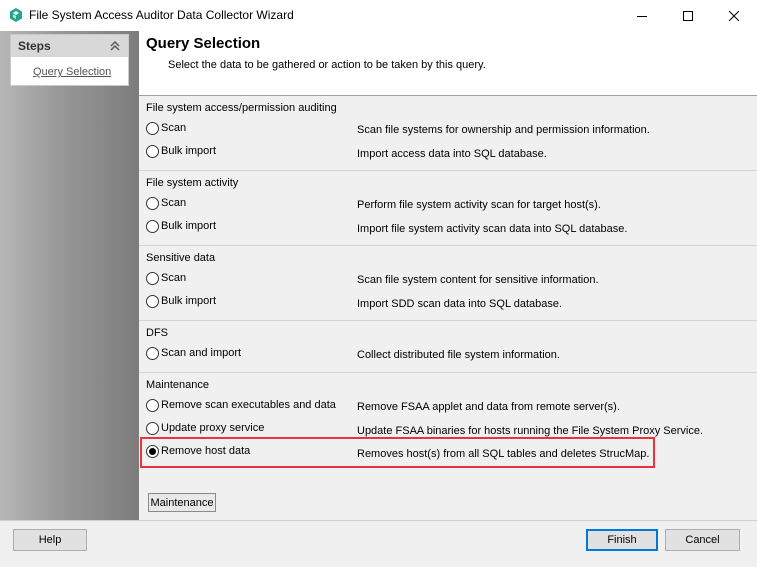  I want to click on finish-button: Finish, so click(622, 540).